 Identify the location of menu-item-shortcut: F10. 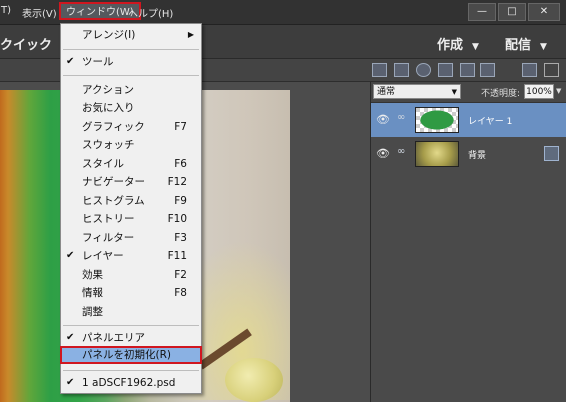
(177, 219).